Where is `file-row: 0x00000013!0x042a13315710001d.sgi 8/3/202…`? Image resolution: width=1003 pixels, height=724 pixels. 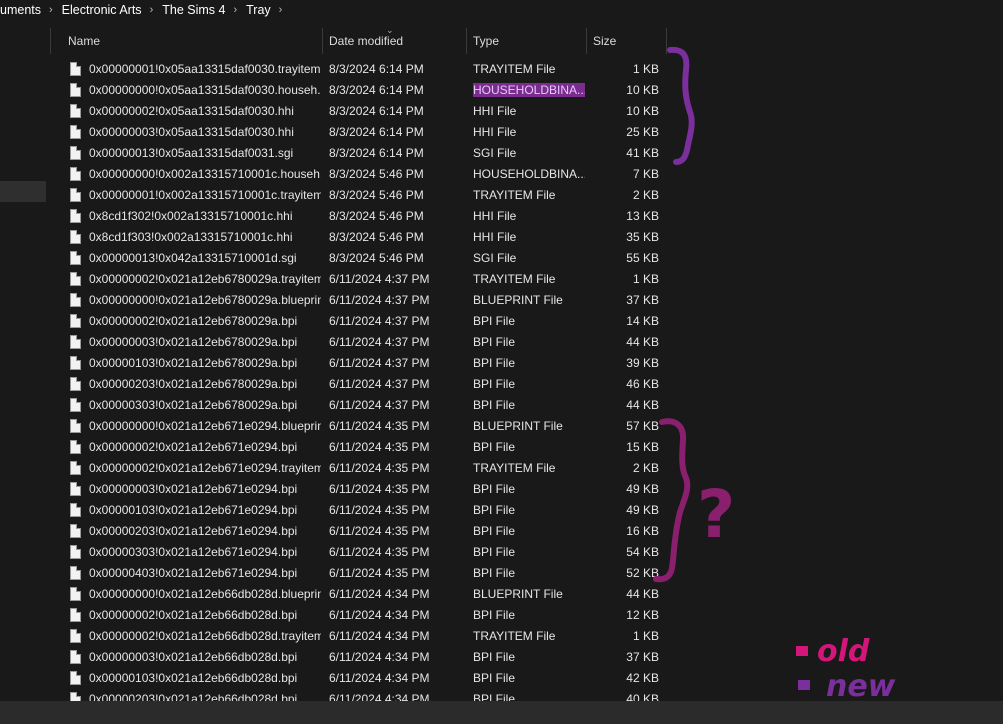 file-row: 0x00000013!0x042a13315710001d.sgi 8/3/202… is located at coordinates (526, 258).